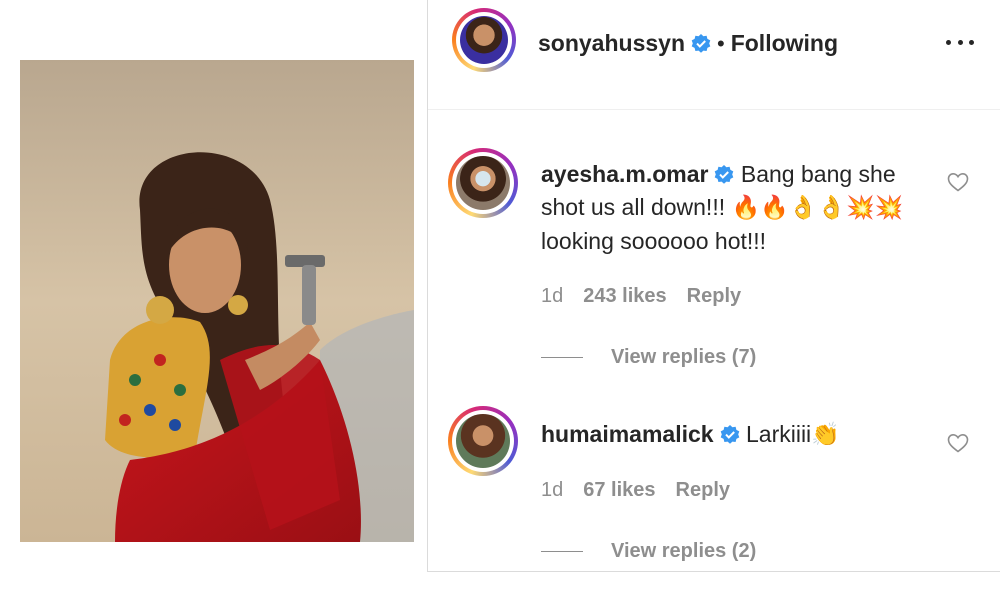  I want to click on following-button: Following, so click(784, 43).